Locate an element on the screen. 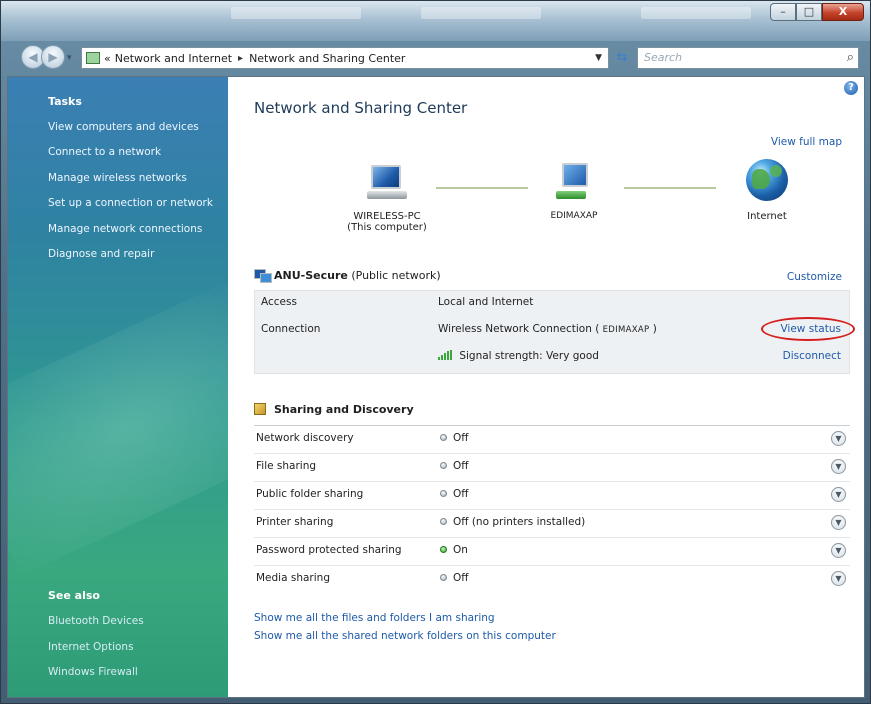 The height and width of the screenshot is (704, 871). task-manage-network-connections: Manage network connections is located at coordinates (125, 229).